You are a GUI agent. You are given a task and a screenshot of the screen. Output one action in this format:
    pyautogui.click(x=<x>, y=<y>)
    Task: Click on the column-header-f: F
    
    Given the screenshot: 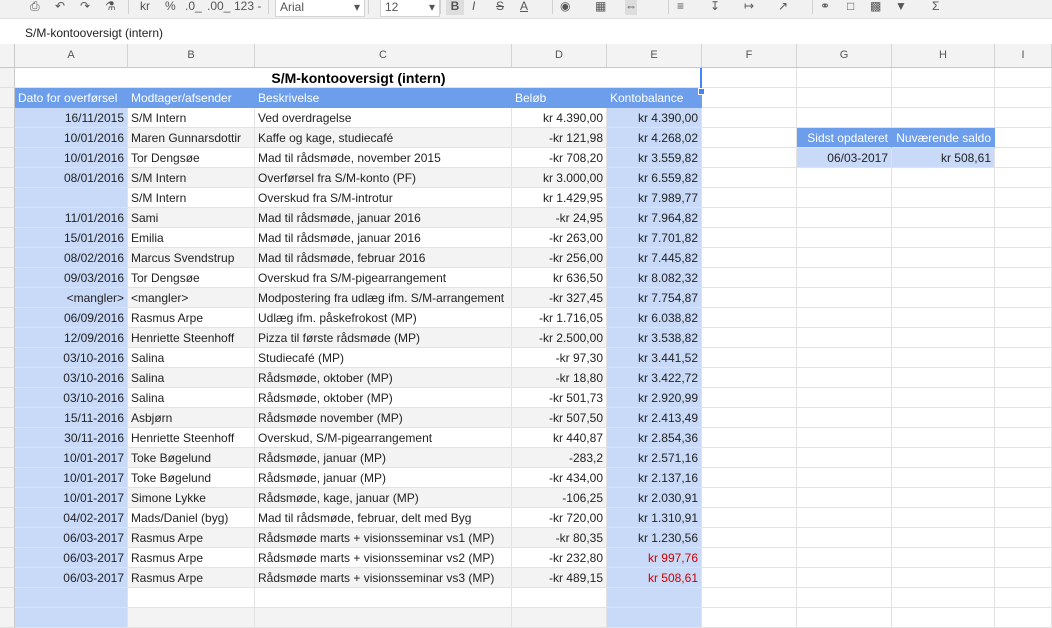 What is the action you would take?
    pyautogui.click(x=749, y=55)
    